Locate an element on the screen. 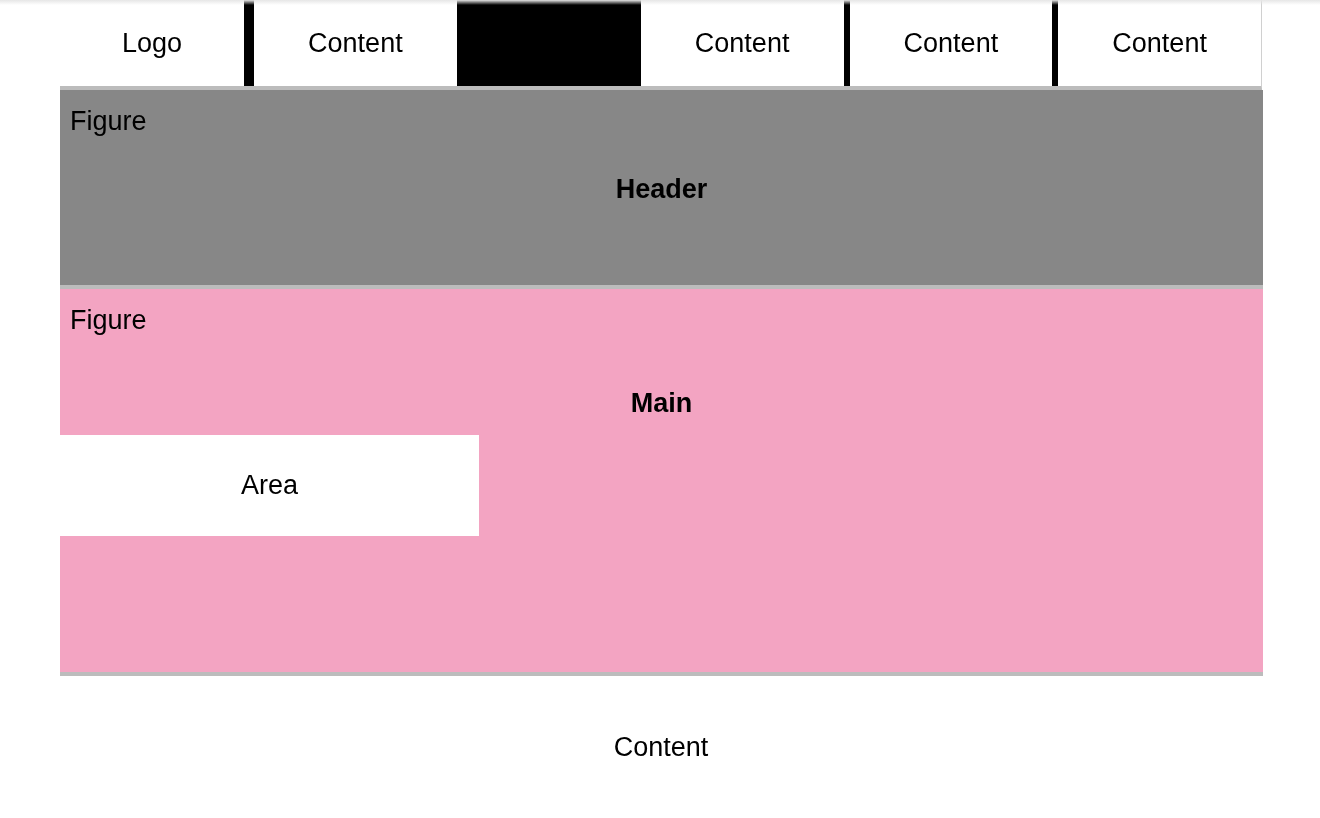 Image resolution: width=1320 pixels, height=818 pixels. section-title: Header is located at coordinates (661, 189).